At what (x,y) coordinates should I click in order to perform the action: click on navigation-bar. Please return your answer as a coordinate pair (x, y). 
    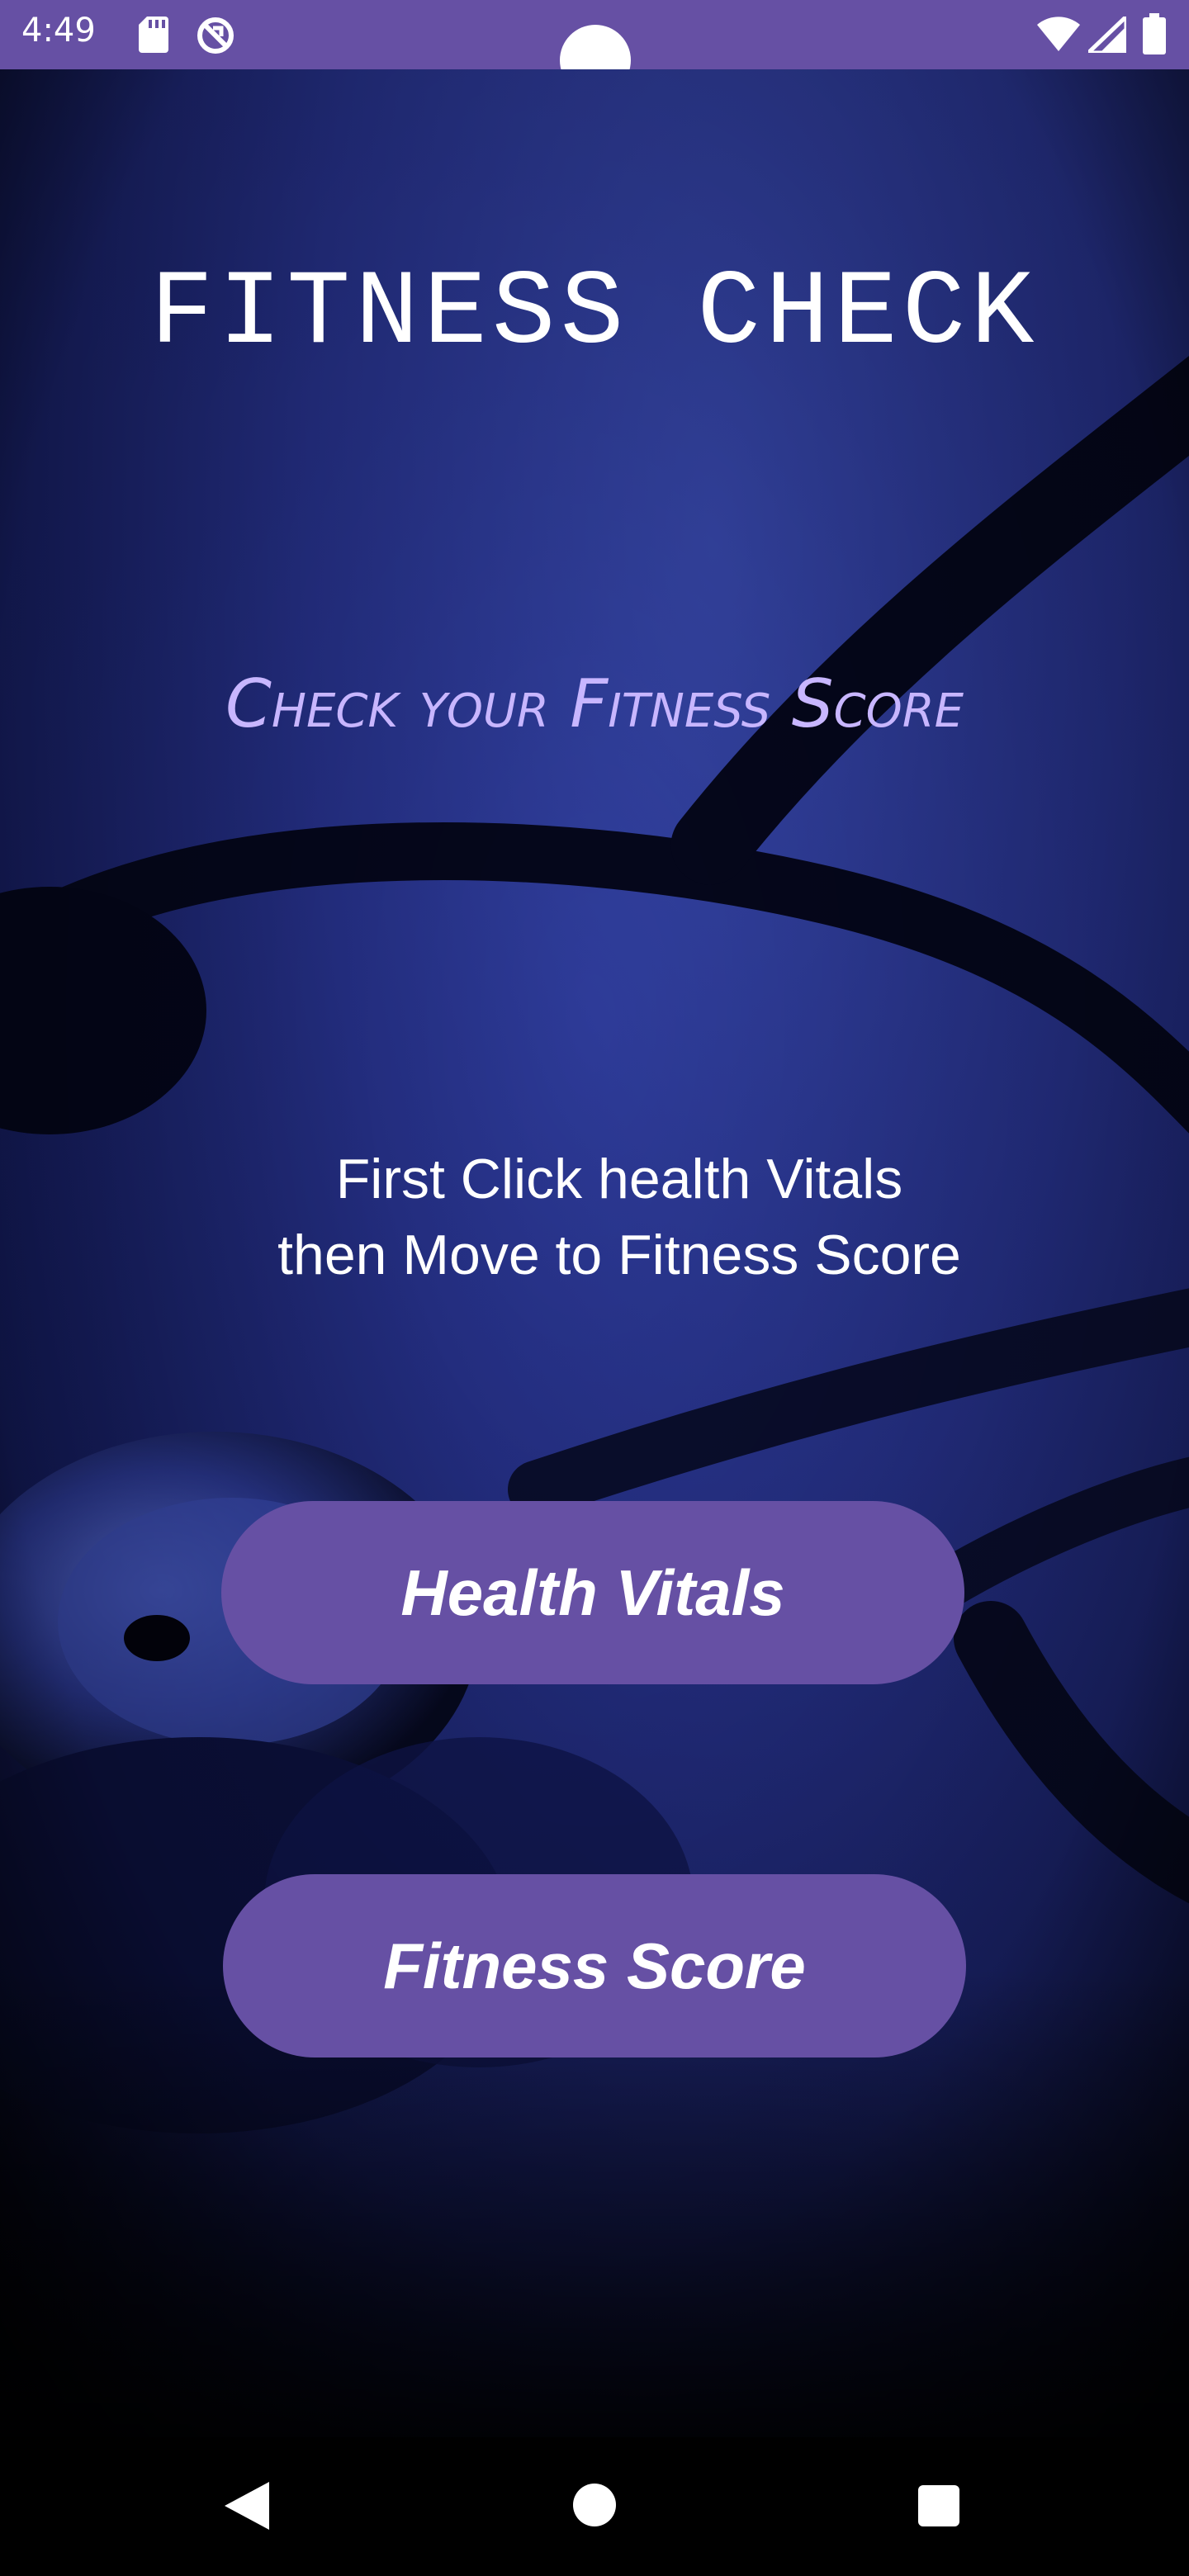
    Looking at the image, I should click on (594, 2506).